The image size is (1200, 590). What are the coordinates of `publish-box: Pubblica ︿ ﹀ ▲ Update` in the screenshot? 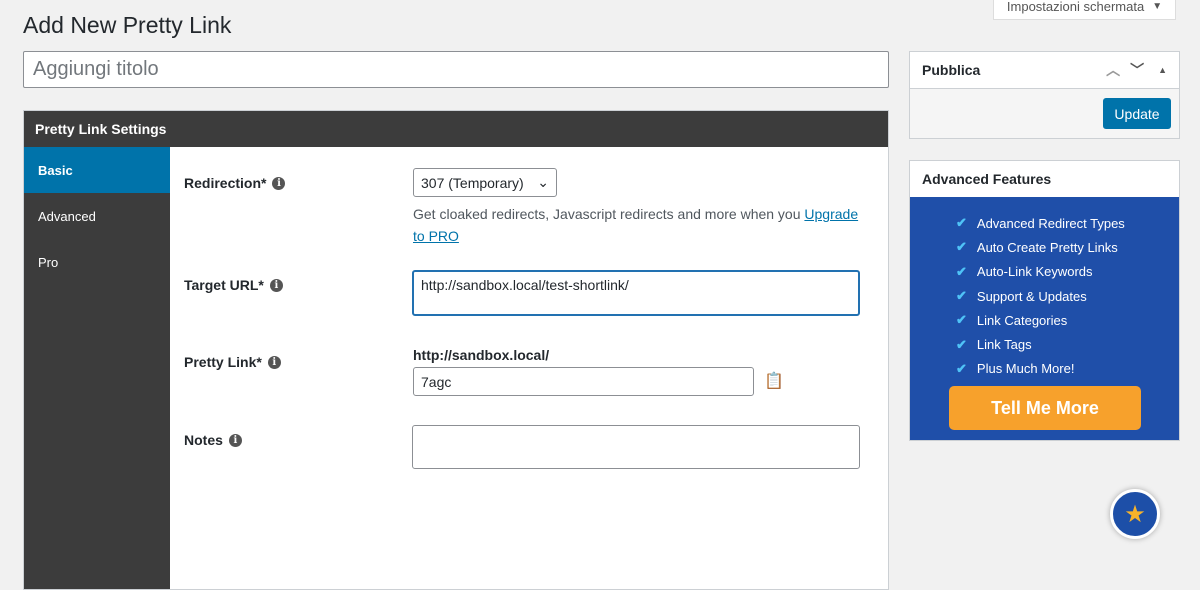 It's located at (1044, 95).